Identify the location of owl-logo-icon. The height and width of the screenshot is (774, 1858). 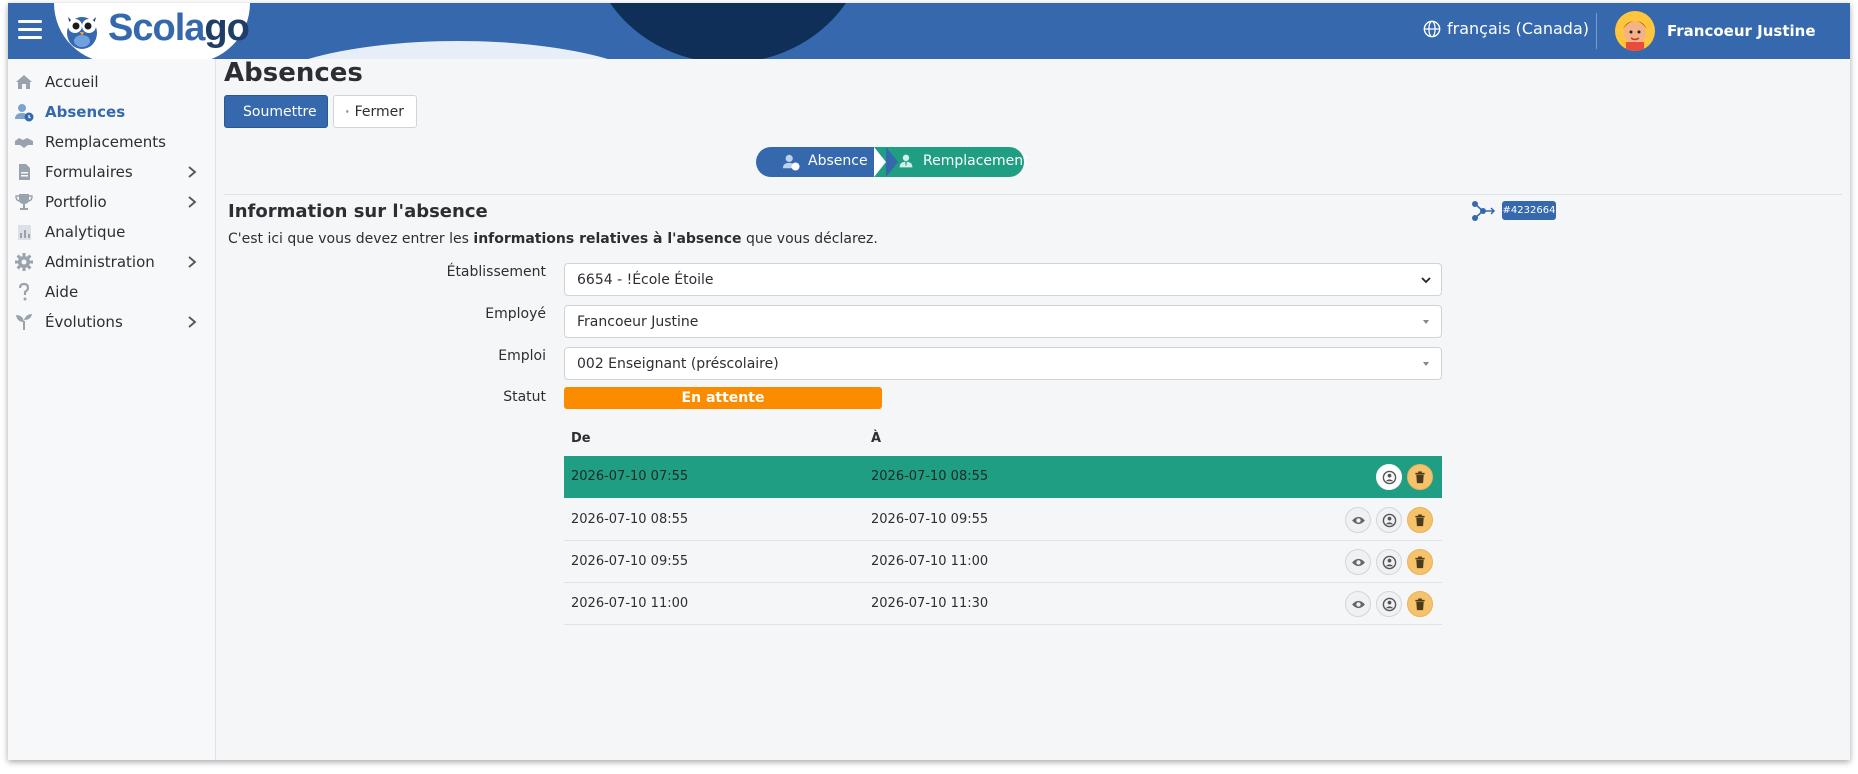
(82, 33).